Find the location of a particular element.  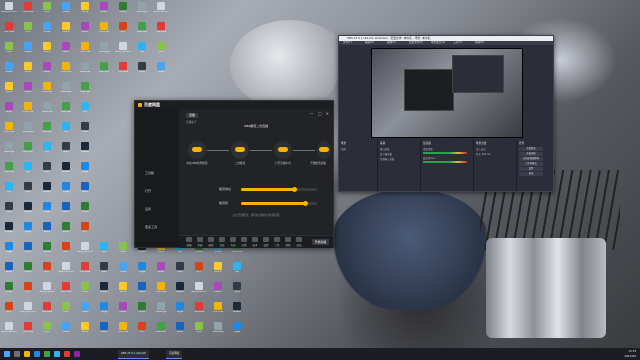

netease-icon is located at coordinates (67, 354).